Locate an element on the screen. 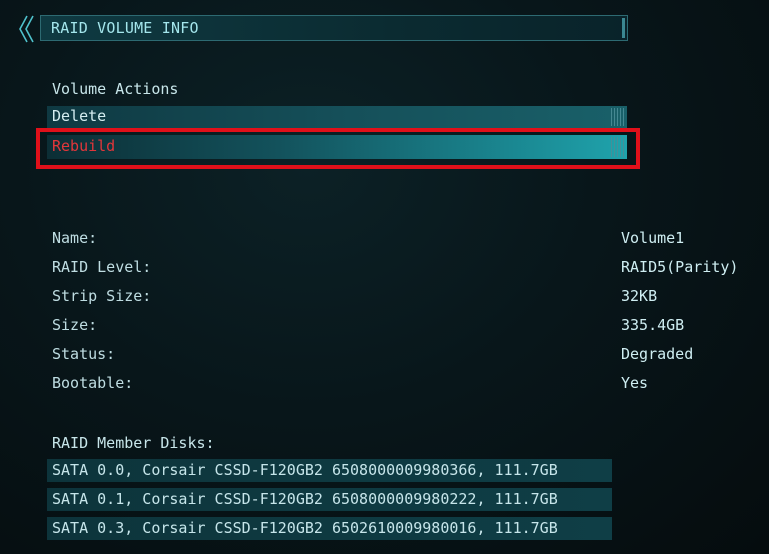 The image size is (769, 554). info-value-strip-size: 32KB is located at coordinates (639, 296).